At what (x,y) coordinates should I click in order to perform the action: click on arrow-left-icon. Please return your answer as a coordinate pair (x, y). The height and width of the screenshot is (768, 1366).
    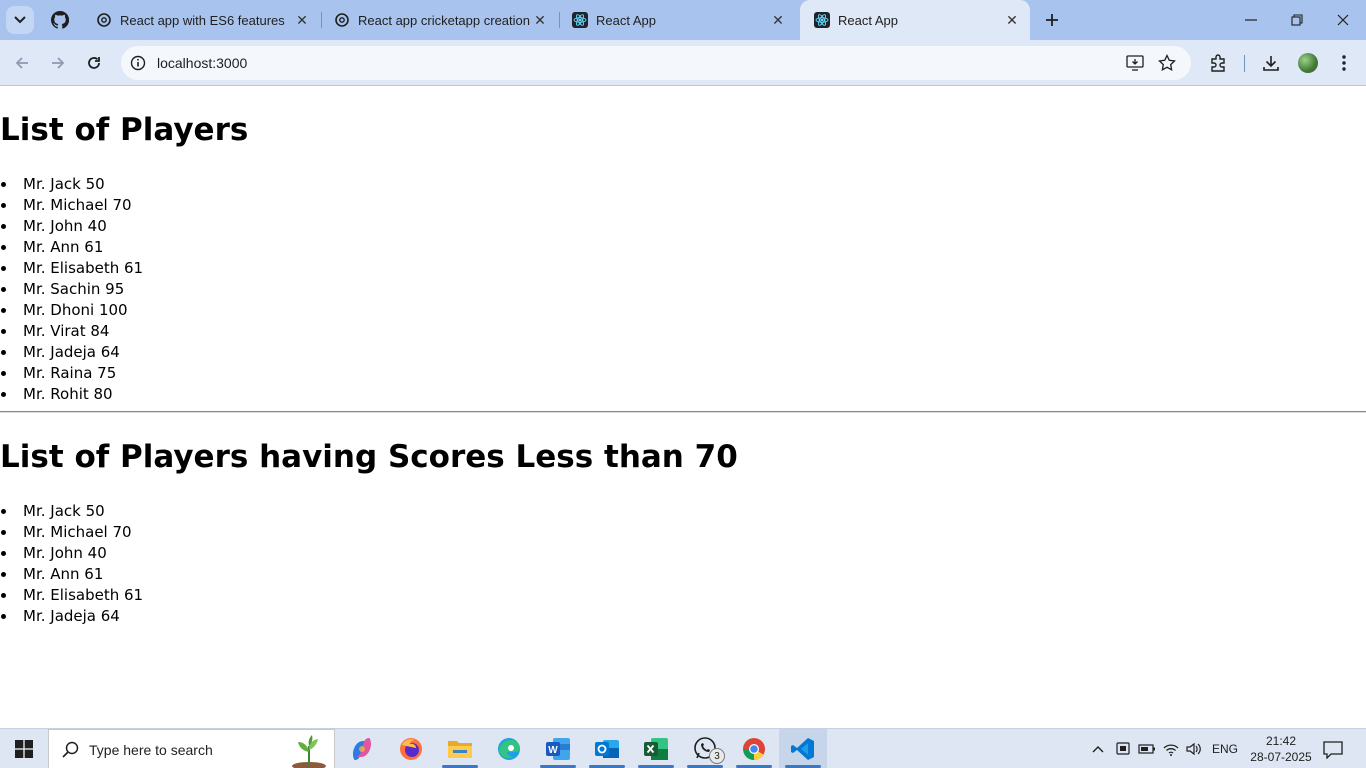
    Looking at the image, I should click on (21, 63).